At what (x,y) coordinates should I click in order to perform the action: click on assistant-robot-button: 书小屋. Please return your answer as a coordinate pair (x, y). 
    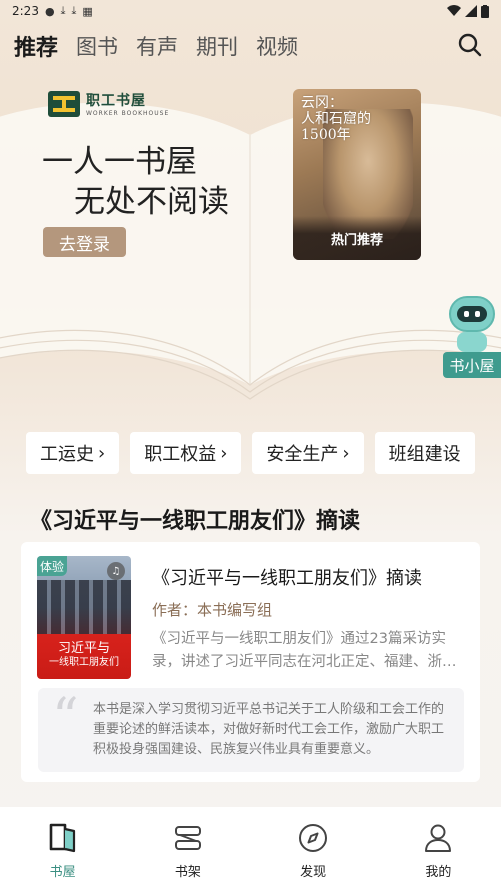
    Looking at the image, I should click on (472, 339).